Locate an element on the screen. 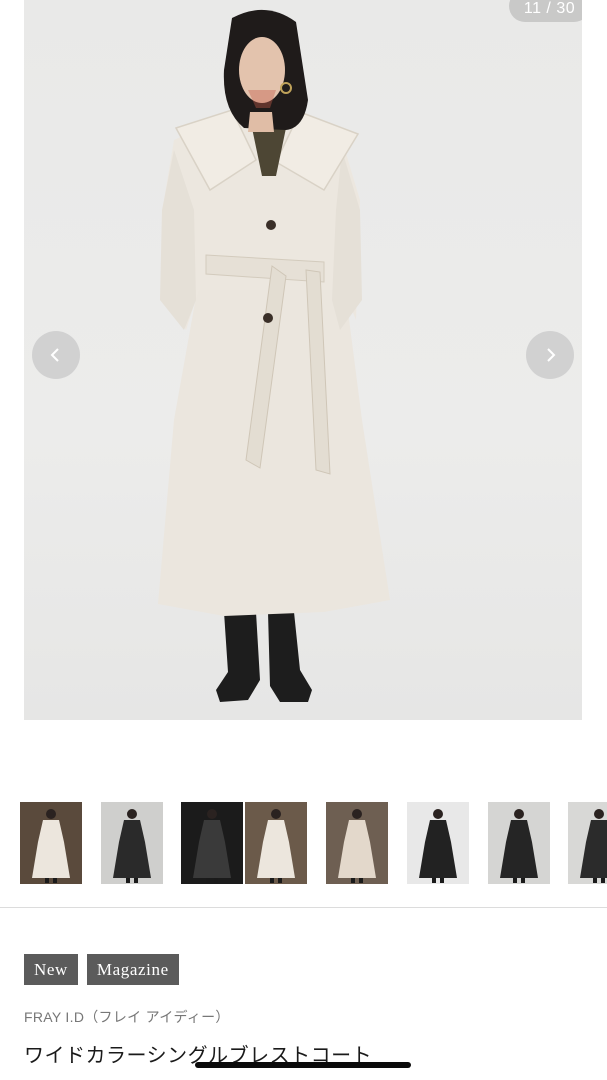 The height and width of the screenshot is (1080, 607). next-image-button is located at coordinates (550, 355).